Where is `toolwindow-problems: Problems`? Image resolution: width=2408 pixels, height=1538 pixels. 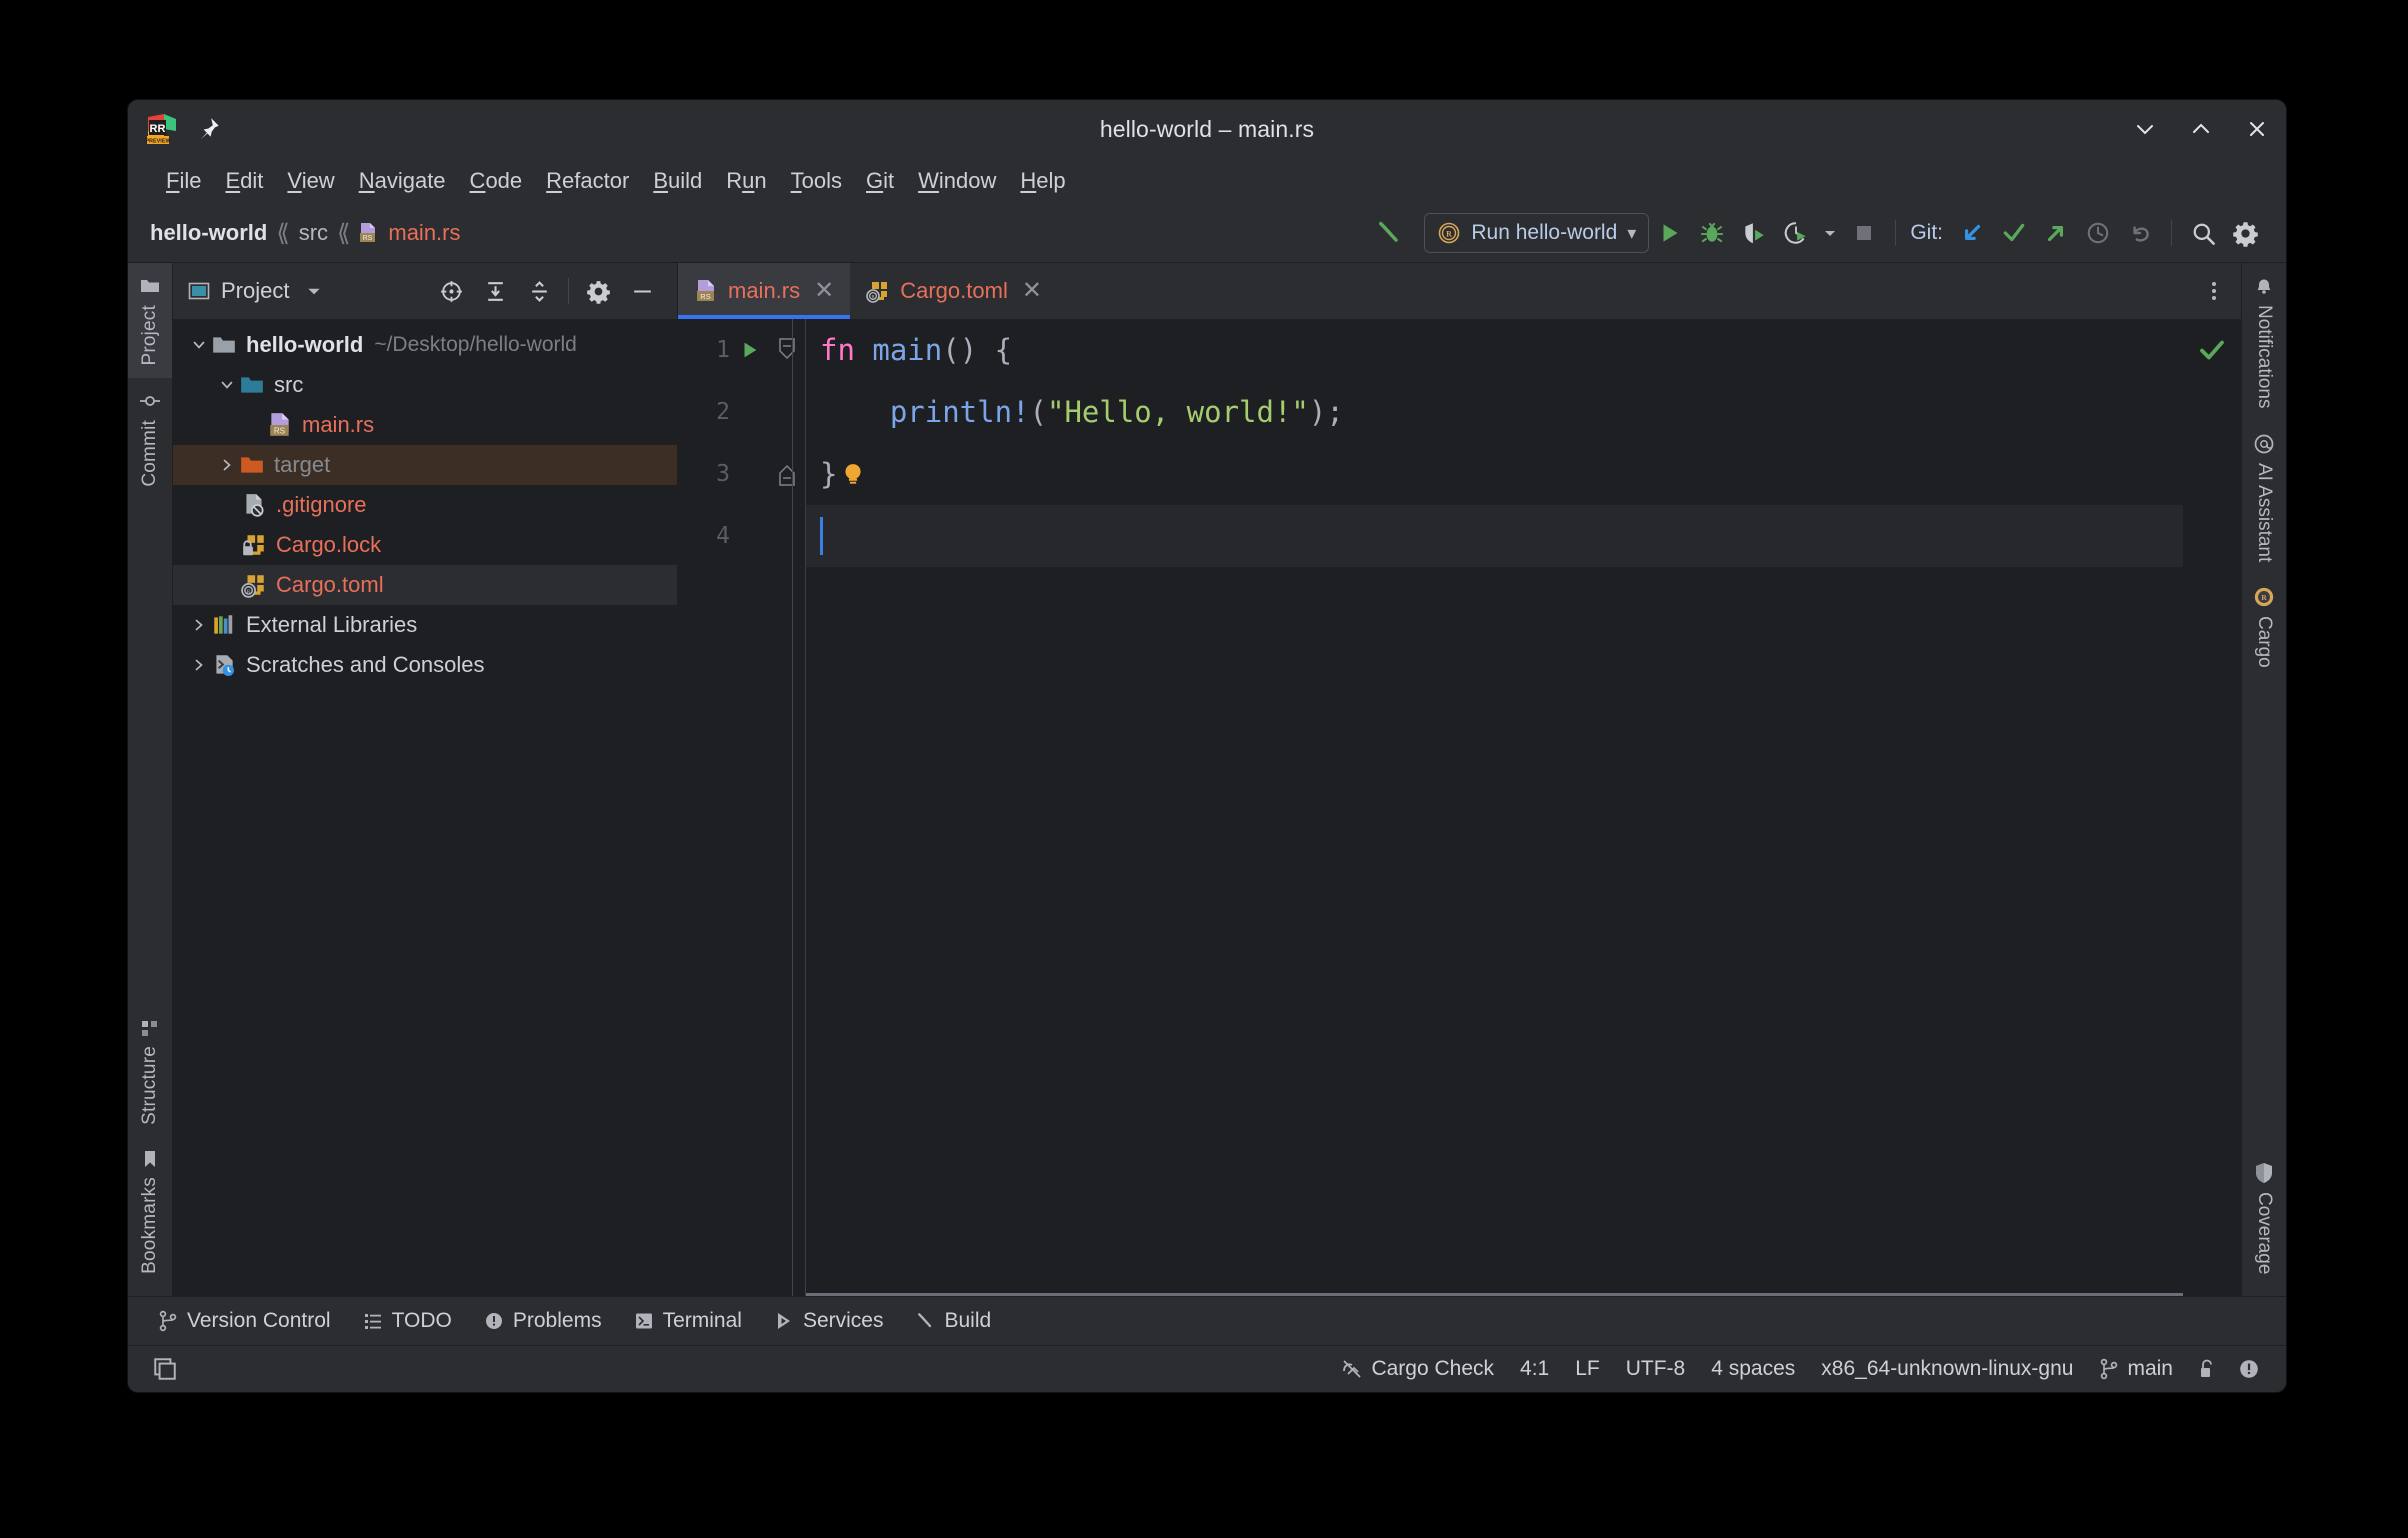
toolwindow-problems: Problems is located at coordinates (543, 1321).